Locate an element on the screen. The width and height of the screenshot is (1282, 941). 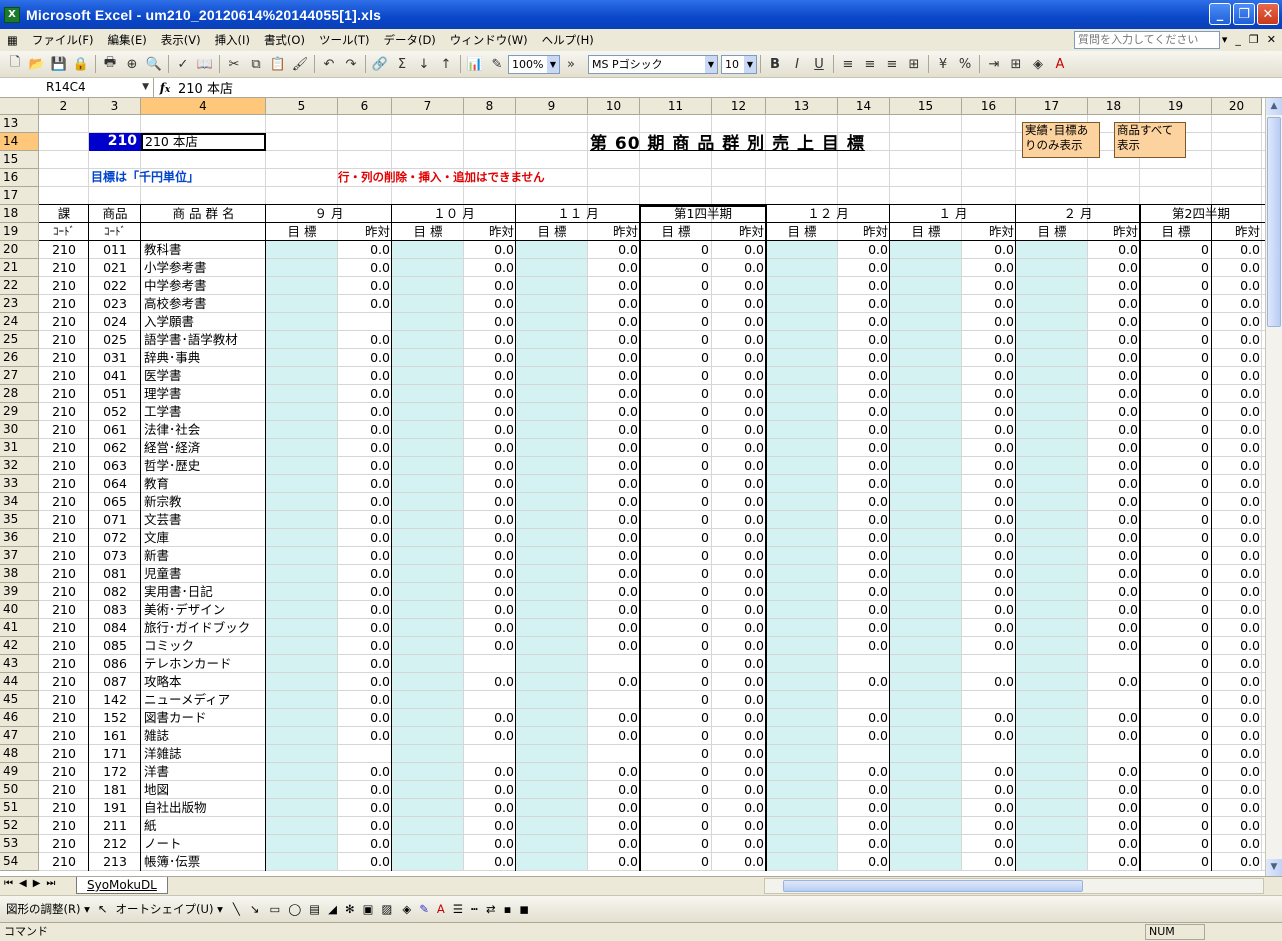
textbox-icon: ▤ is located at coordinates (314, 909).